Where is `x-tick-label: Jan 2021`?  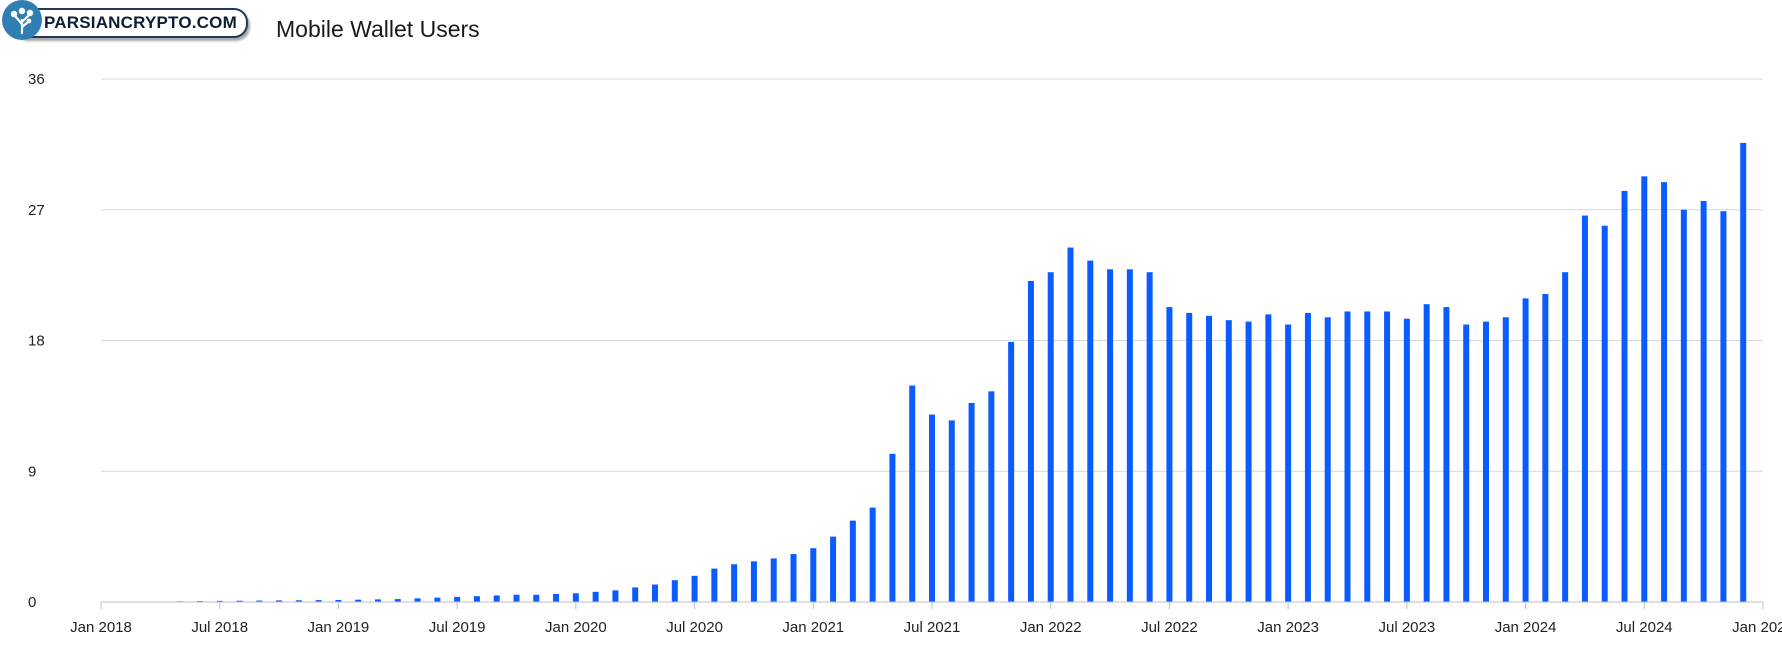
x-tick-label: Jan 2021 is located at coordinates (813, 627).